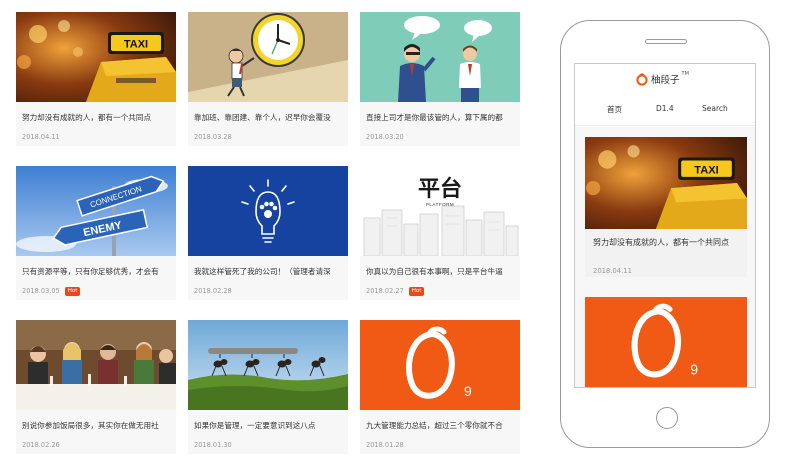  Describe the element at coordinates (268, 365) in the screenshot. I see `ants-thumbnail` at that location.